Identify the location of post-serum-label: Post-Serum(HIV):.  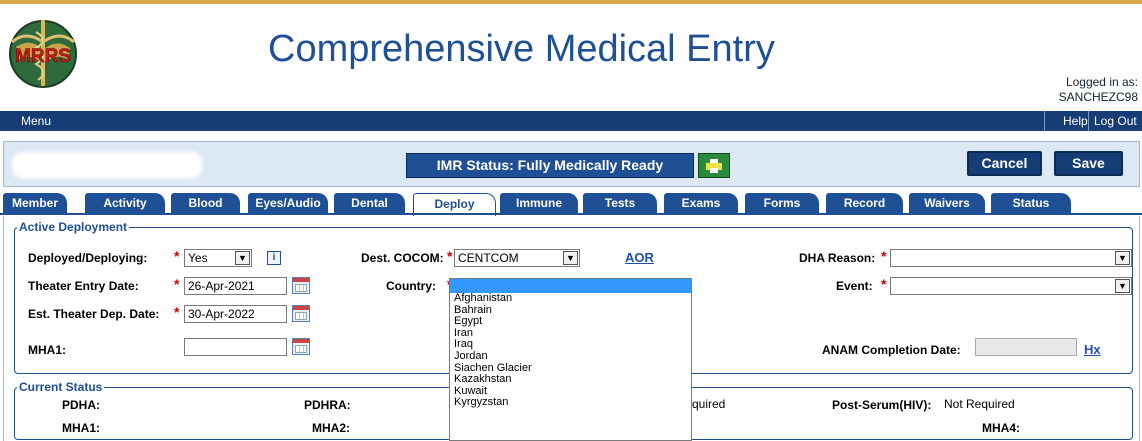
(882, 405).